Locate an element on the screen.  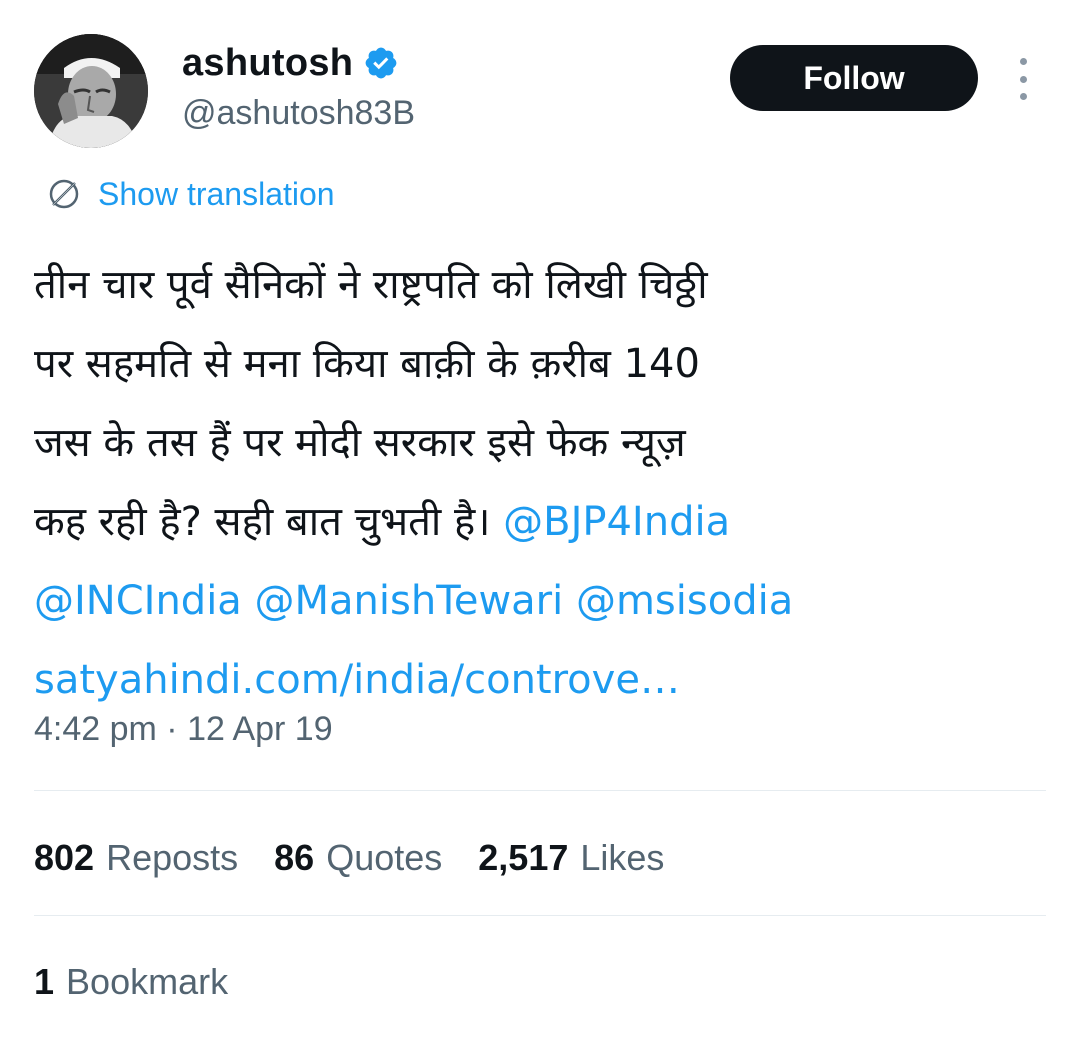
author-handle: @ashutosh83B is located at coordinates (298, 113).